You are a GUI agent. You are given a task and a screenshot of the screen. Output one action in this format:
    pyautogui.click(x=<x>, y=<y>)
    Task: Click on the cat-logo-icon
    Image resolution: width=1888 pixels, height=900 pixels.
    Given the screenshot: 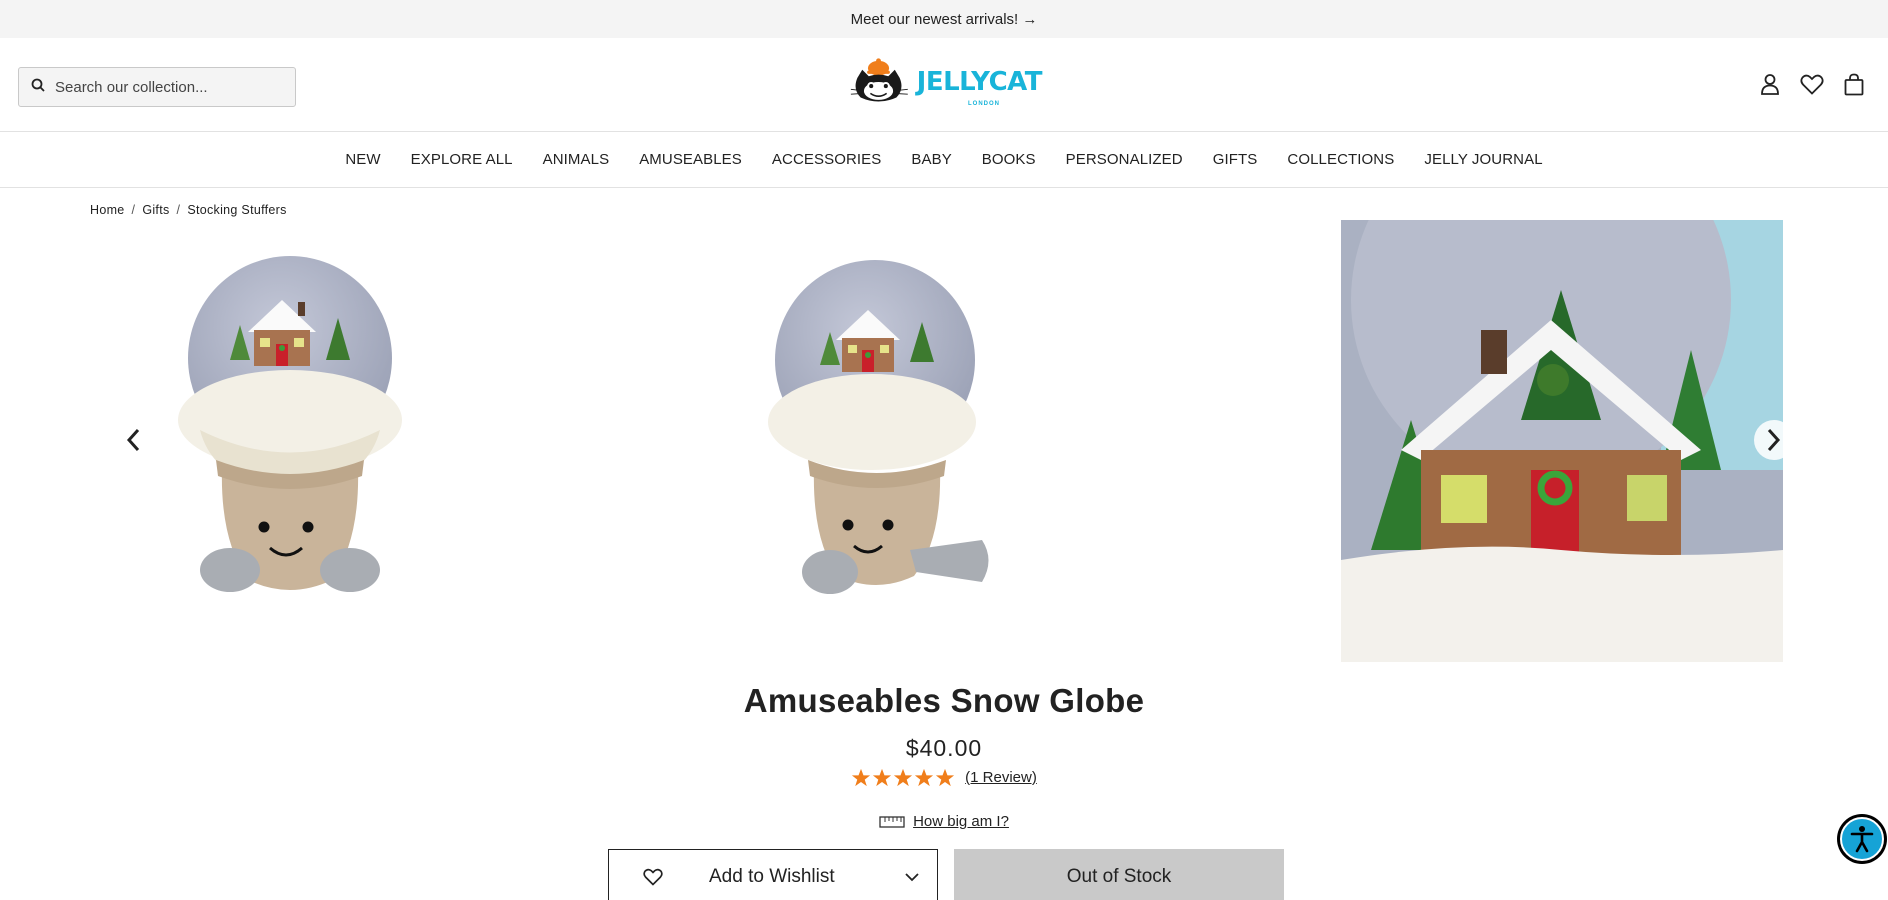 What is the action you would take?
    pyautogui.click(x=879, y=80)
    